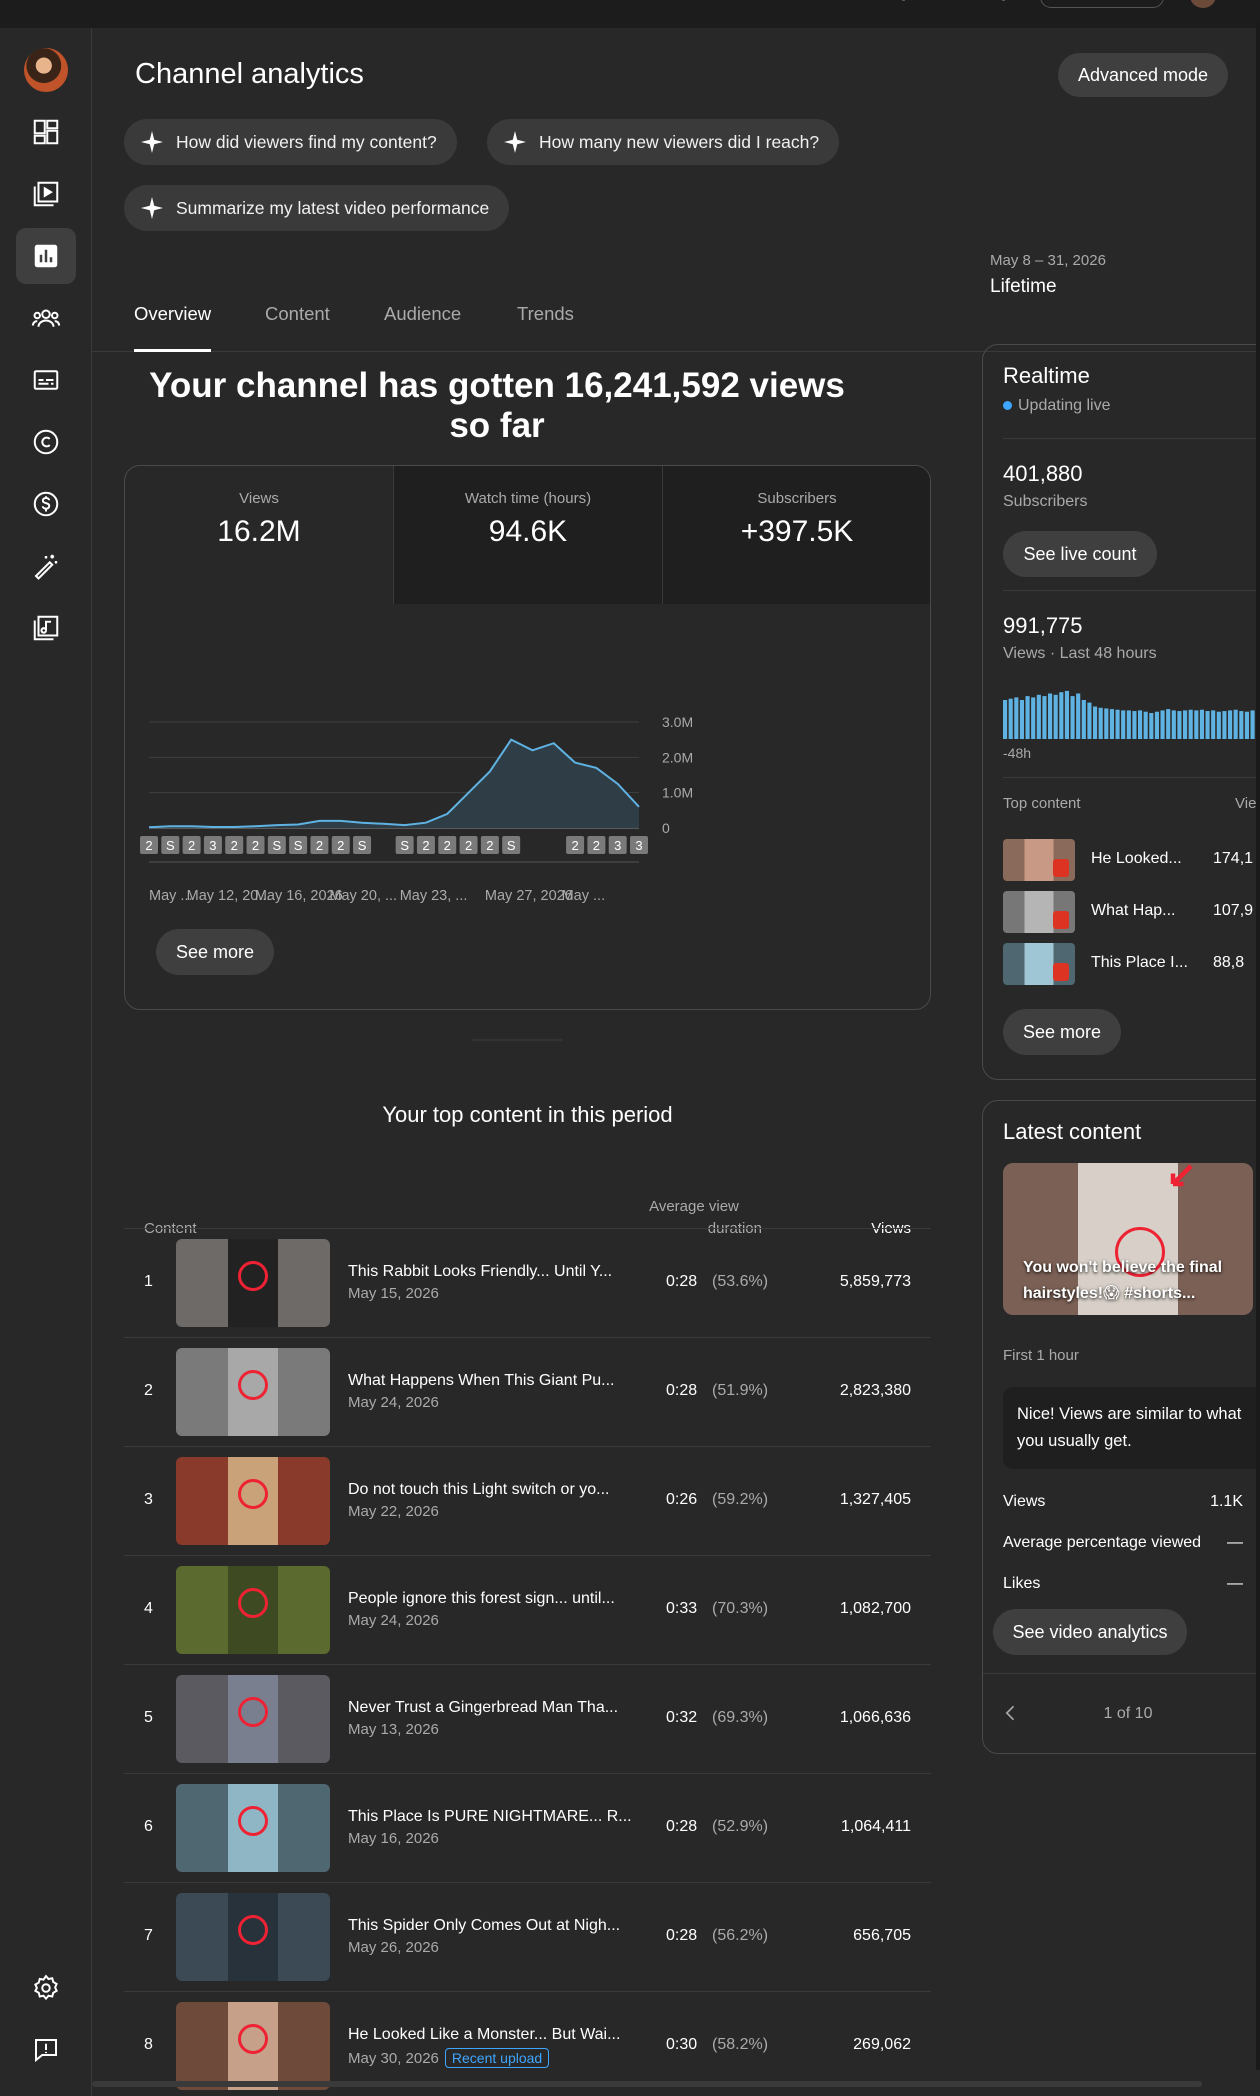 The image size is (1260, 2096). I want to click on sidebar-item-settings, so click(46, 1988).